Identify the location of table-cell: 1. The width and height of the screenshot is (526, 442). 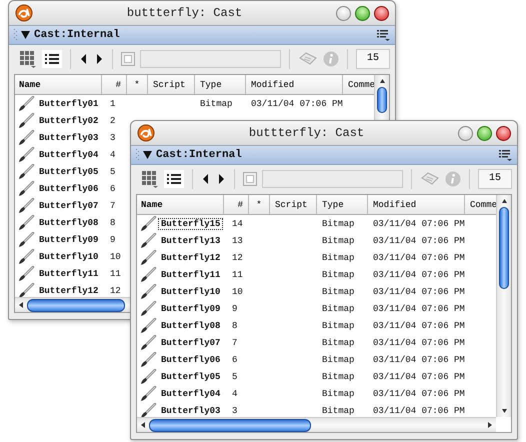
(113, 103).